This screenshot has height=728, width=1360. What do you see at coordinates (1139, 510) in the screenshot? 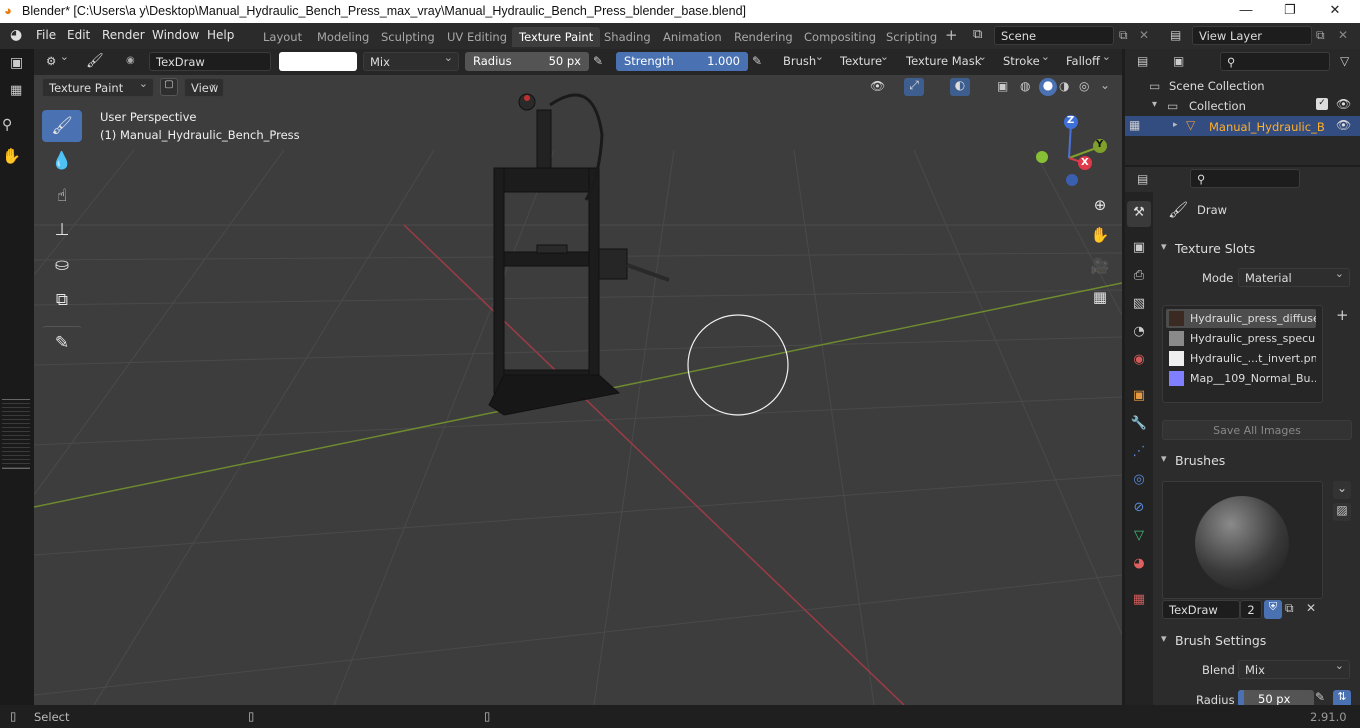
I see `constraints-icon: ⊘` at bounding box center [1139, 510].